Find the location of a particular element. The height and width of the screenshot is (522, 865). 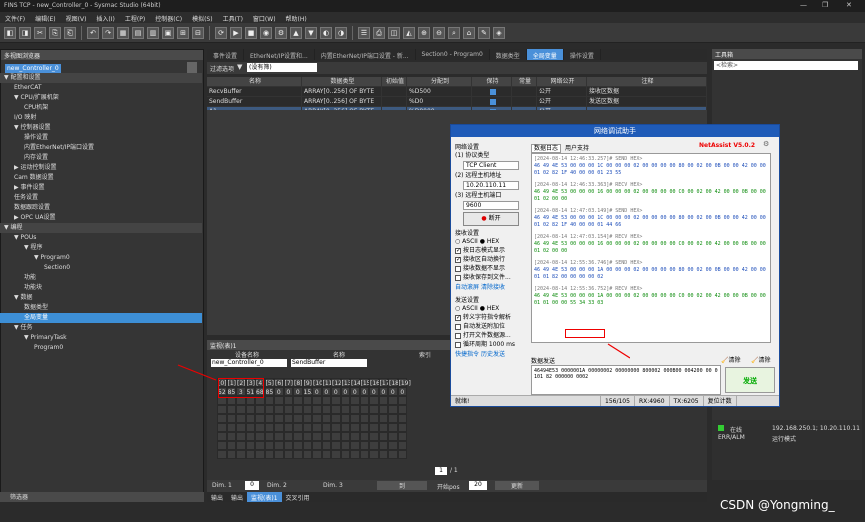

filter-select: (没有筛) is located at coordinates (282, 67).